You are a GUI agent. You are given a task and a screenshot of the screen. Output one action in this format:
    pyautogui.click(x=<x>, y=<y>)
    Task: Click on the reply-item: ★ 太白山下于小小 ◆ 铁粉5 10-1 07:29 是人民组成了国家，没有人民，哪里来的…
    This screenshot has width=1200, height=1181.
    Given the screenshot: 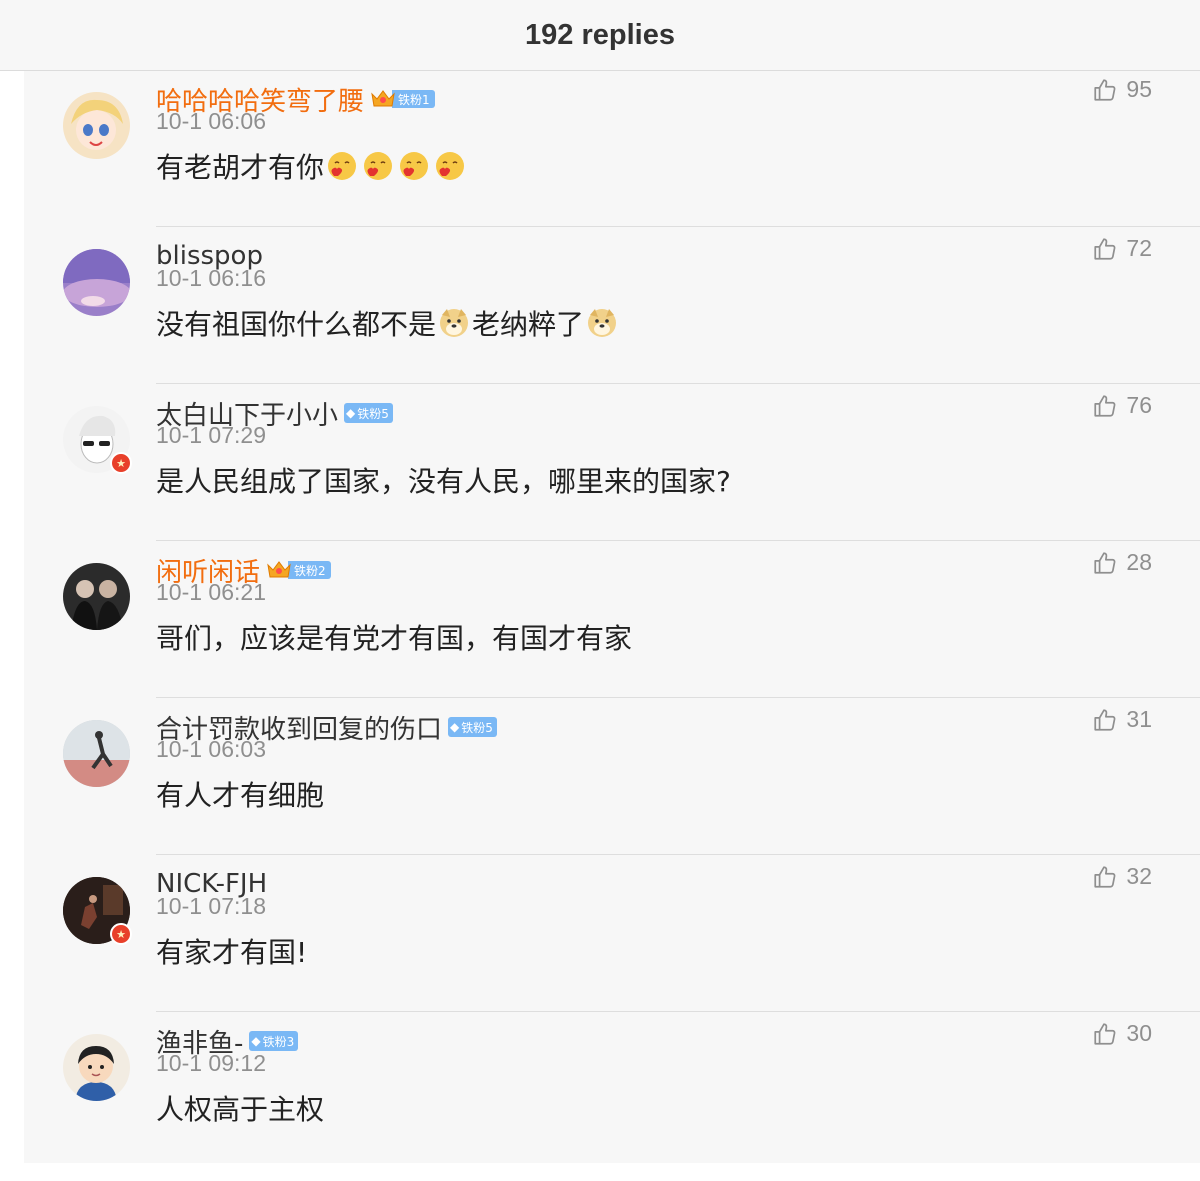 What is the action you would take?
    pyautogui.click(x=612, y=462)
    